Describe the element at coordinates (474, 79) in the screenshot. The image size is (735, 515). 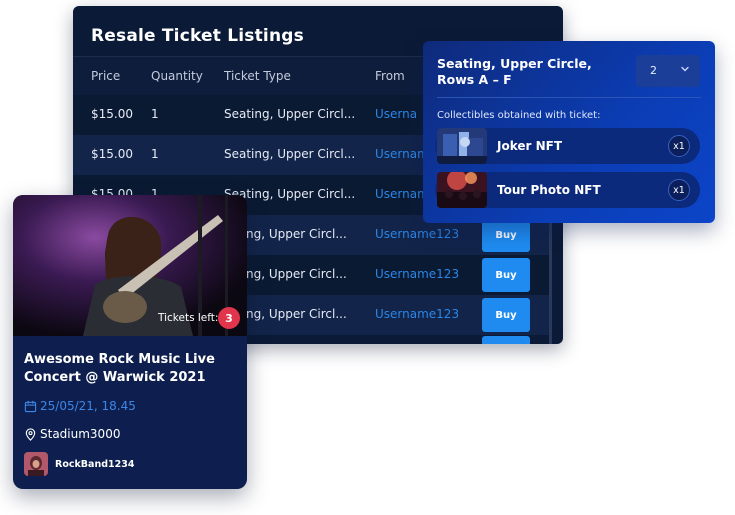
I see `seating-rows: Rows A – F` at that location.